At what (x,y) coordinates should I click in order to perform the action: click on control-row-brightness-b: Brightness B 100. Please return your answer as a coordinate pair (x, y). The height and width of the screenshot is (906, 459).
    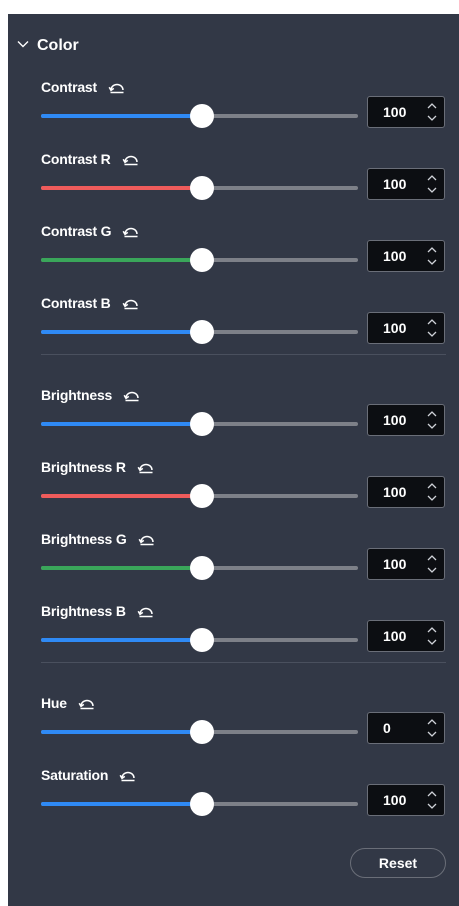
    Looking at the image, I should click on (233, 633).